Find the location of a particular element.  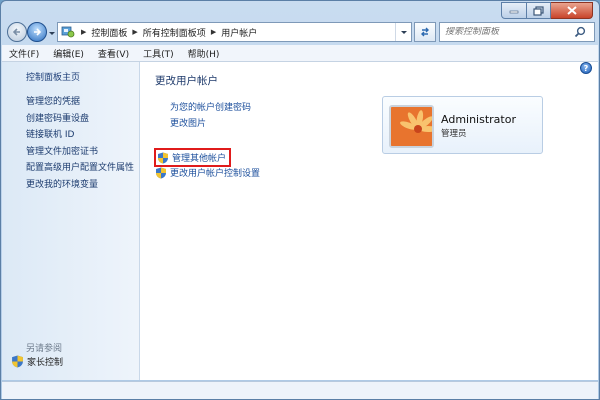

see-also-heading: 另请参阅 is located at coordinates (44, 349).